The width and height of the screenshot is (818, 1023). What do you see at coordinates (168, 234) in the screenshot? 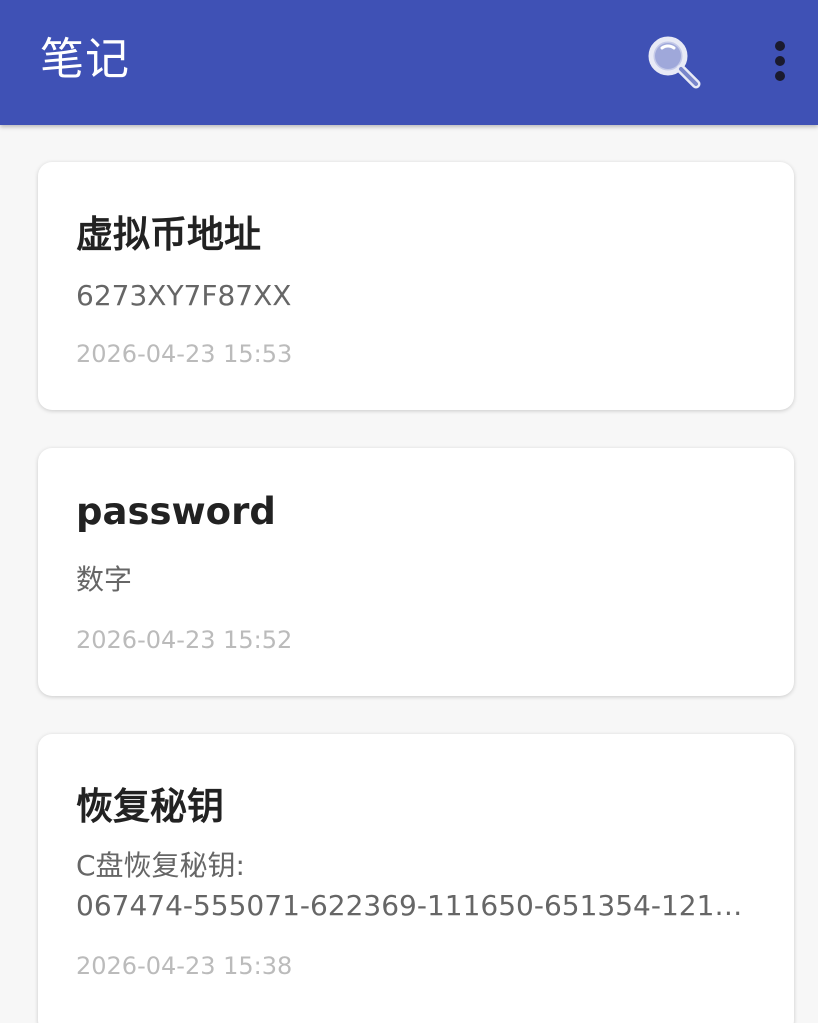
I see `note-title: 虚拟币地址` at bounding box center [168, 234].